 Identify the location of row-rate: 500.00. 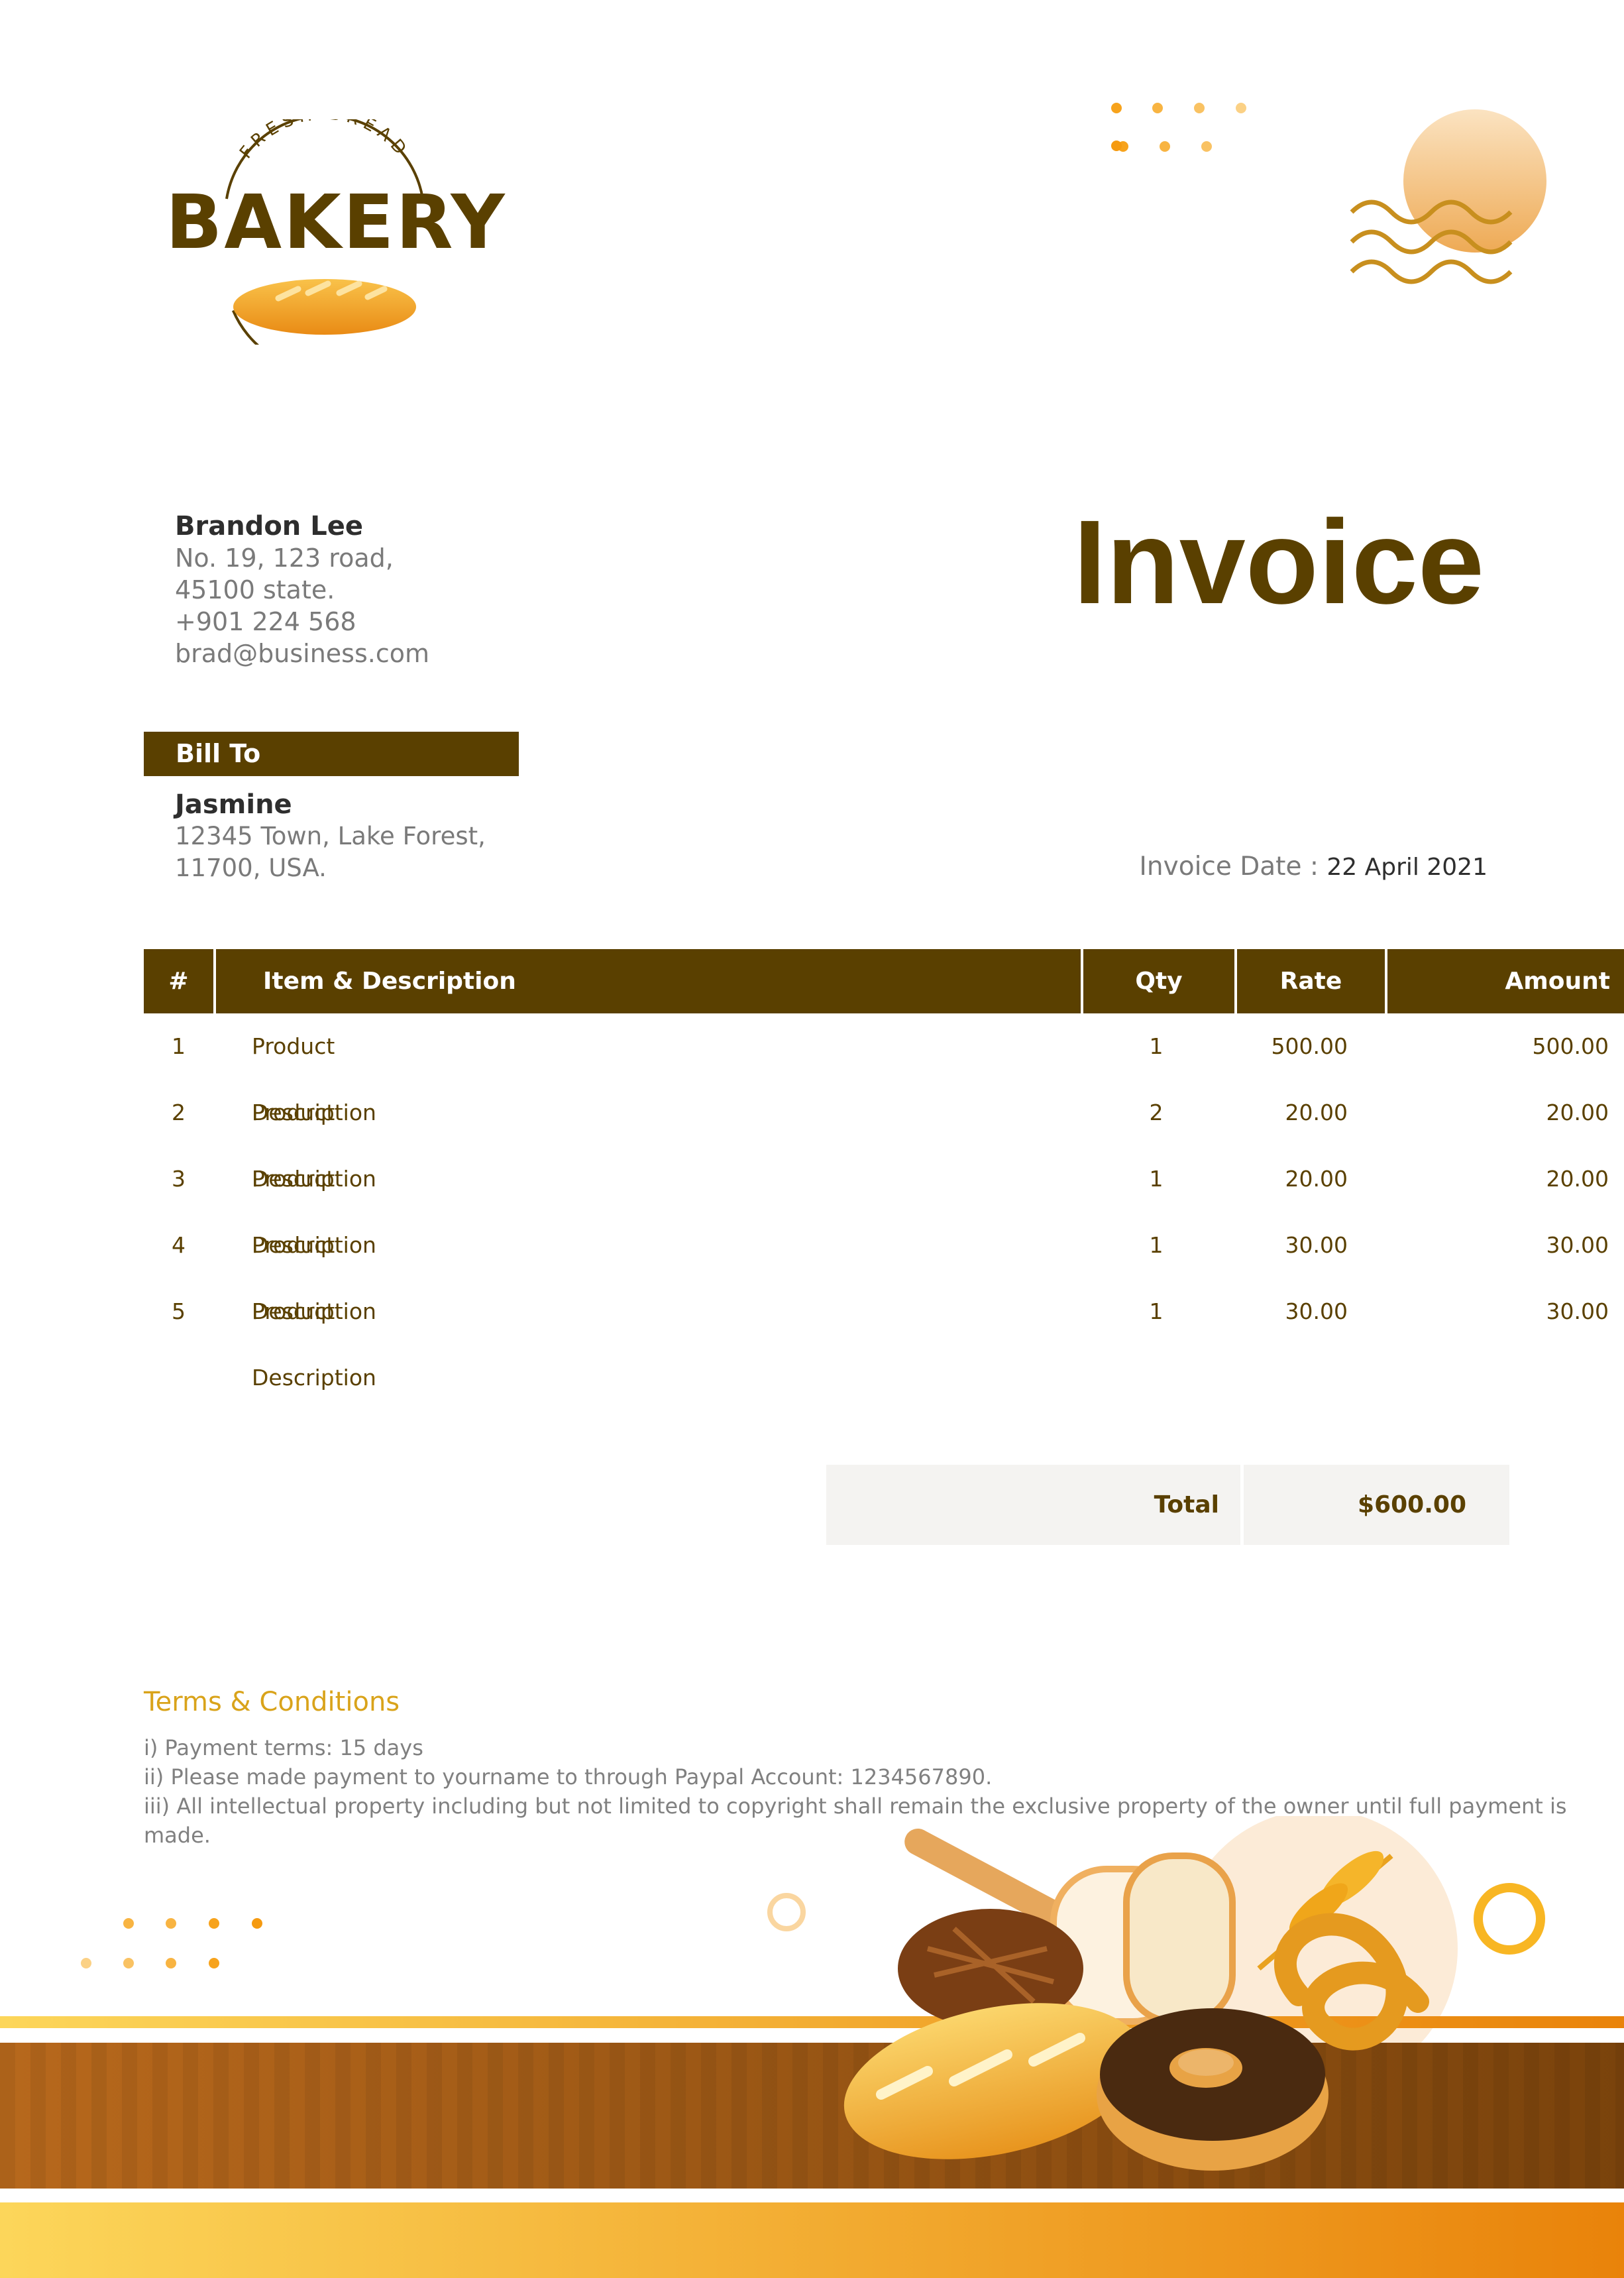
(1309, 1046).